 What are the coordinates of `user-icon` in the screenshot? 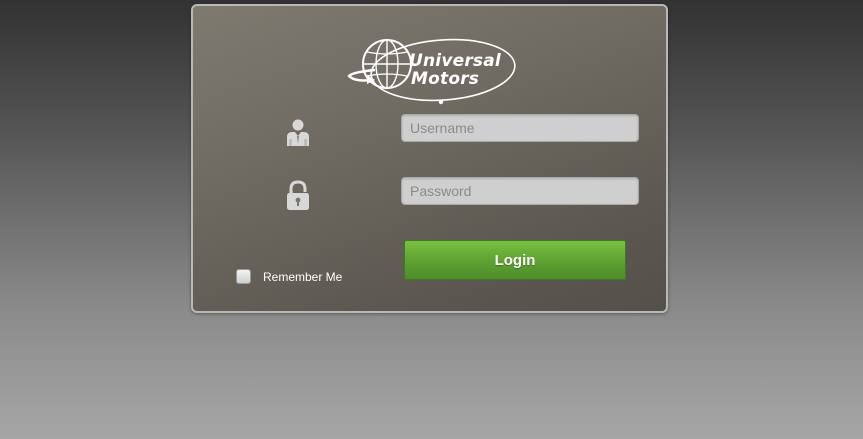 It's located at (298, 134).